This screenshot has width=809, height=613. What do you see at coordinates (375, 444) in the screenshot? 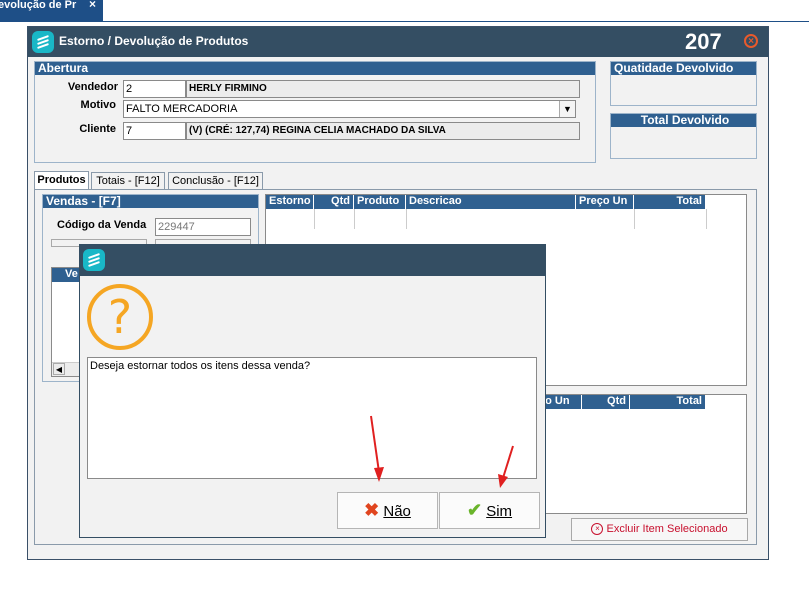
I see `arrow-to-nao` at bounding box center [375, 444].